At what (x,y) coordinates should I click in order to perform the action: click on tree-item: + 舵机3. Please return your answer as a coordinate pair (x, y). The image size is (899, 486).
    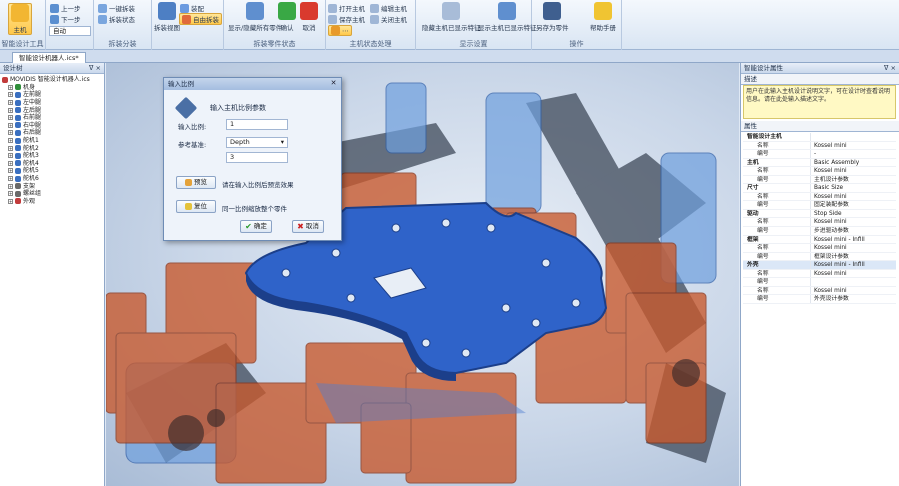
    Looking at the image, I should click on (53, 156).